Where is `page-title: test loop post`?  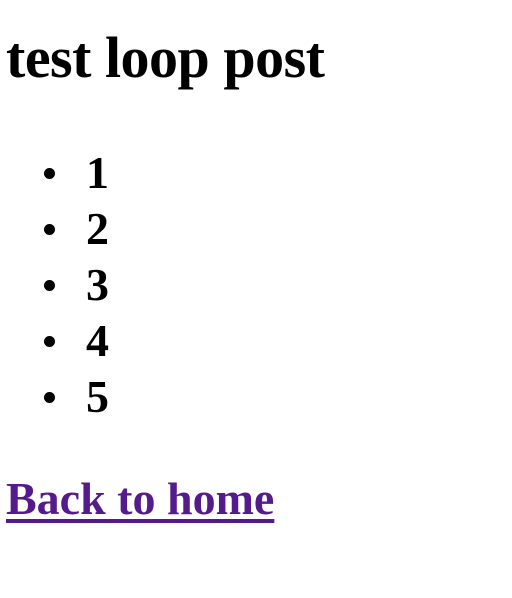
page-title: test loop post is located at coordinates (165, 57).